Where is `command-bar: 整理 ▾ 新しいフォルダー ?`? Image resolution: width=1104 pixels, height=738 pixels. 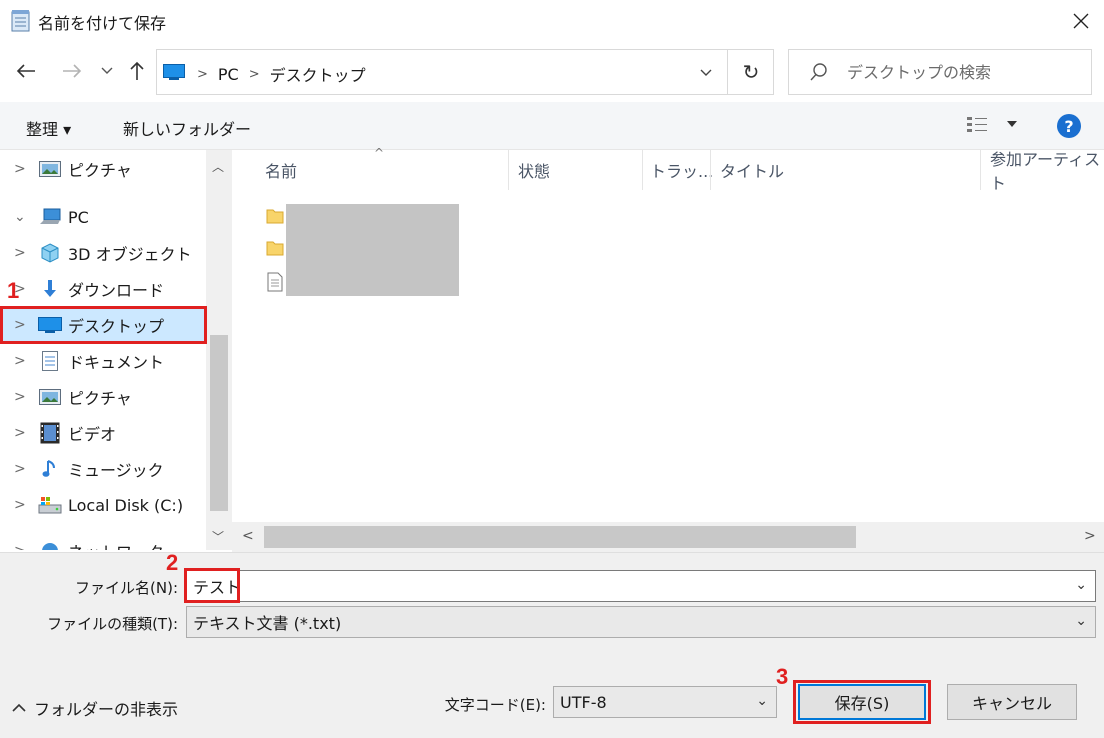
command-bar: 整理 ▾ 新しいフォルダー ? is located at coordinates (552, 126).